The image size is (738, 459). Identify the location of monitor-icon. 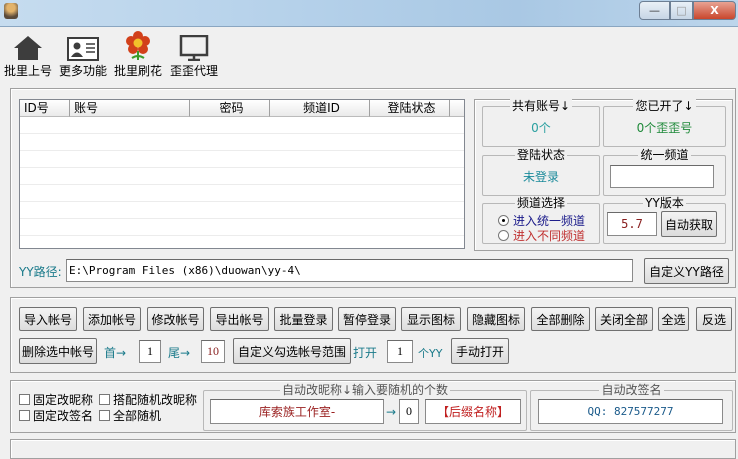
(194, 47).